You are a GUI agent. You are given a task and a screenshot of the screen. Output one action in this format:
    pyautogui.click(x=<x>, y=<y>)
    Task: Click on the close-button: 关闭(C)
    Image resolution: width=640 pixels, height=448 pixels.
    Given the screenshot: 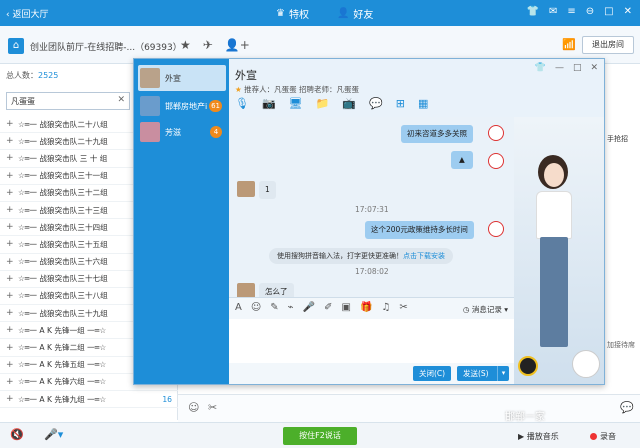 What is the action you would take?
    pyautogui.click(x=432, y=373)
    